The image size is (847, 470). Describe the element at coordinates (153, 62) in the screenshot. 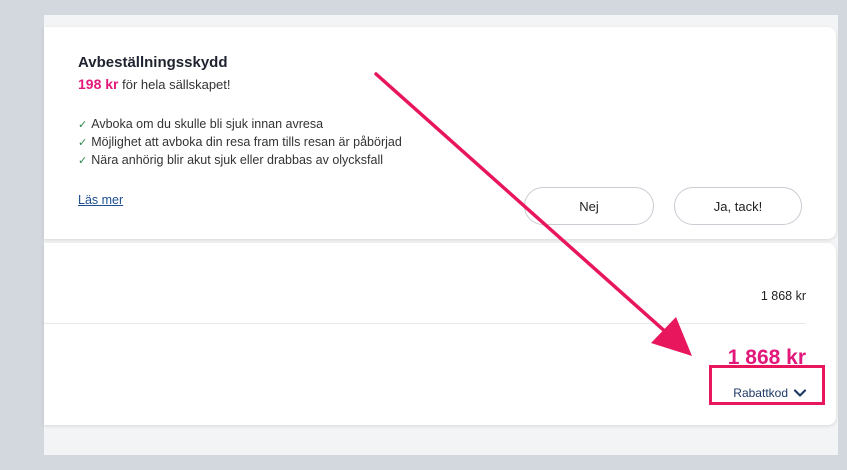

I see `insurance-title: Avbeställningsskydd` at that location.